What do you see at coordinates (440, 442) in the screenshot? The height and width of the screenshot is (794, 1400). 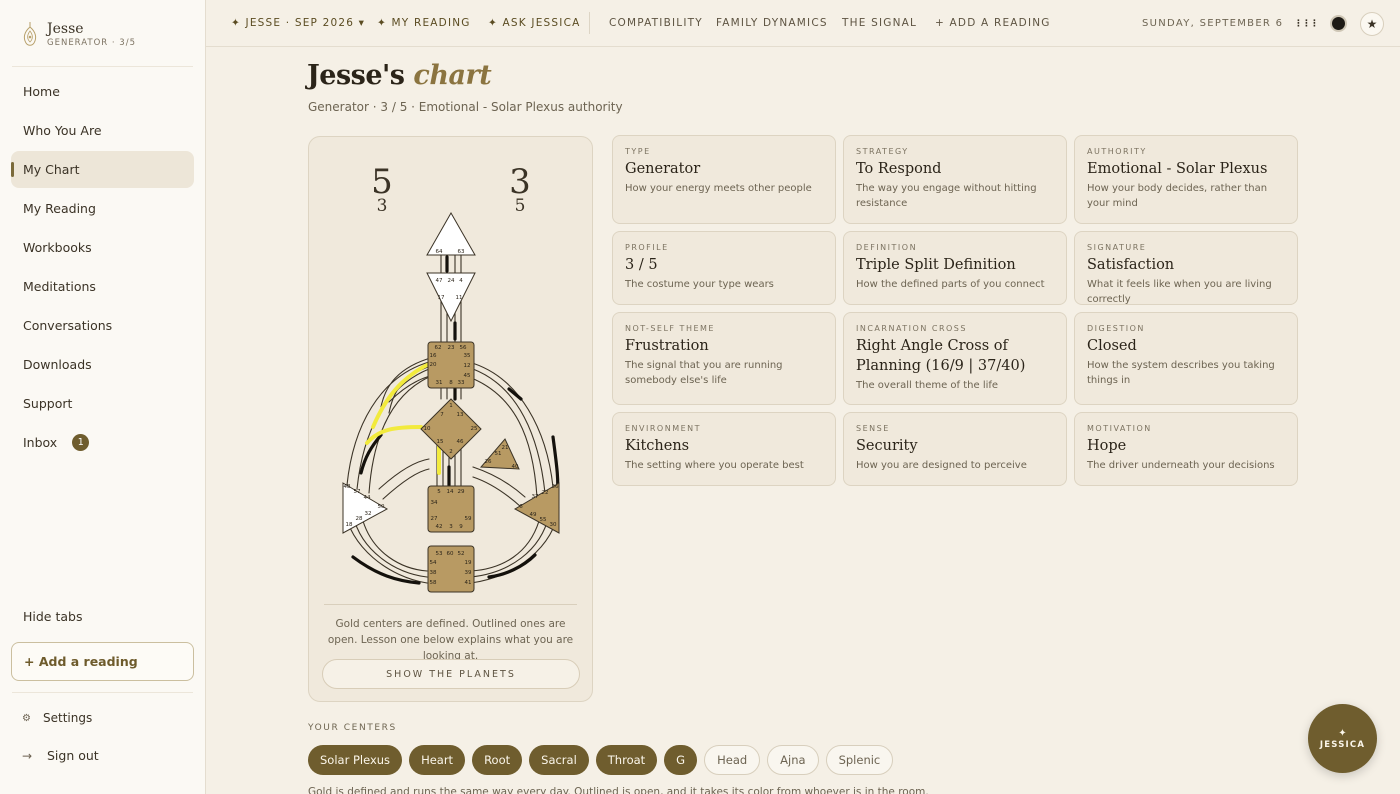 I see `gate-number: 15` at bounding box center [440, 442].